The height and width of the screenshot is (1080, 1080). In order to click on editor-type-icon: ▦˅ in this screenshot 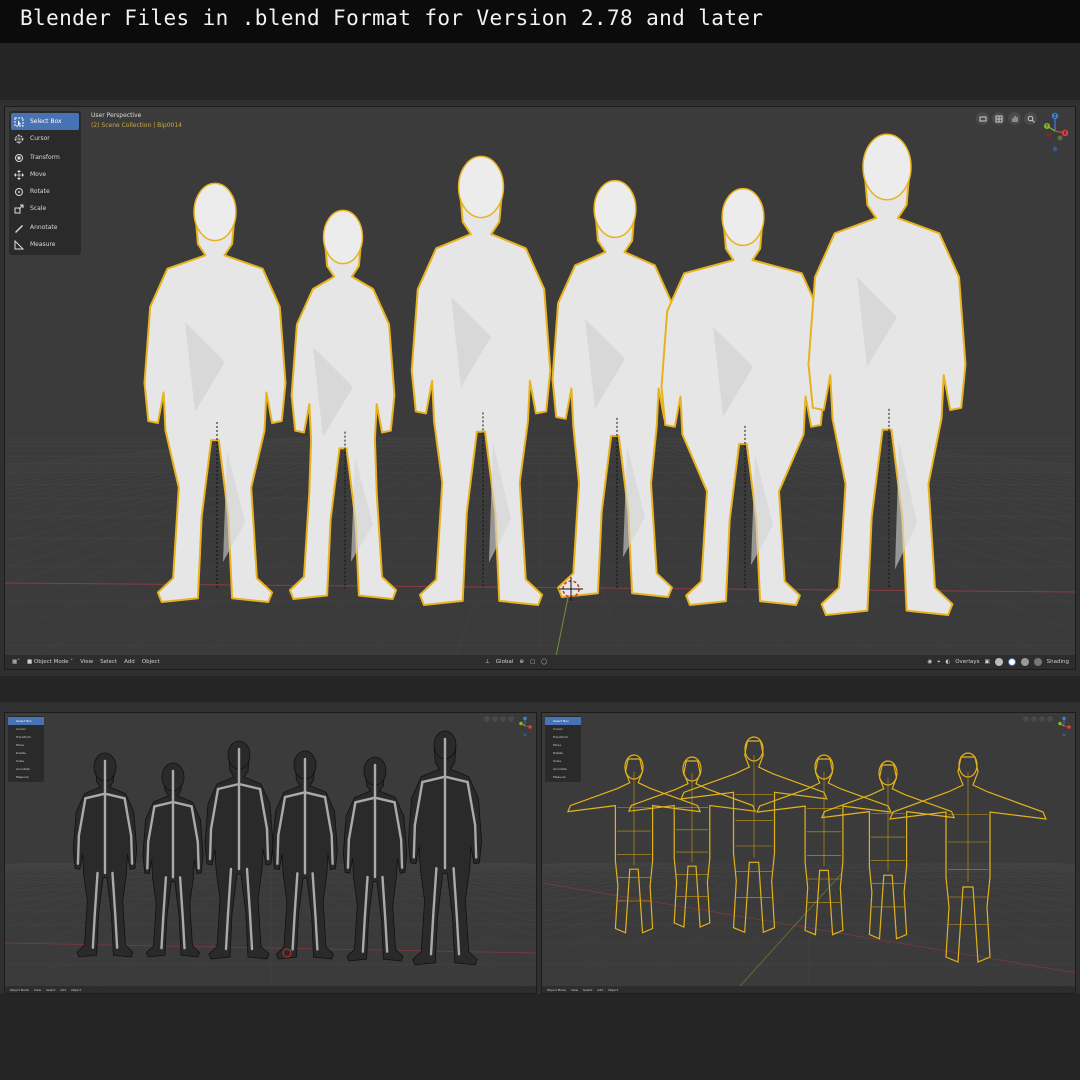, I will do `click(16, 662)`.